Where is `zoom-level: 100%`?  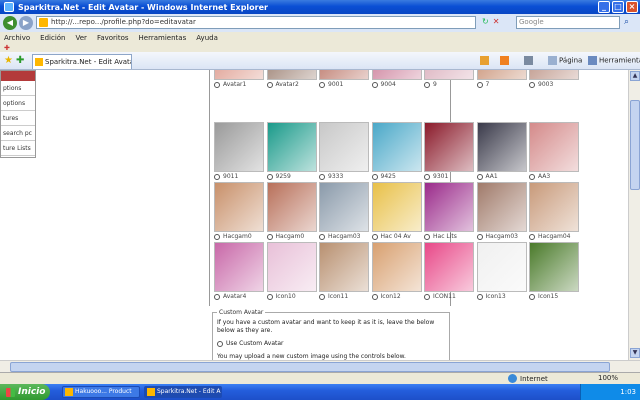
zoom-level: 100% is located at coordinates (608, 378).